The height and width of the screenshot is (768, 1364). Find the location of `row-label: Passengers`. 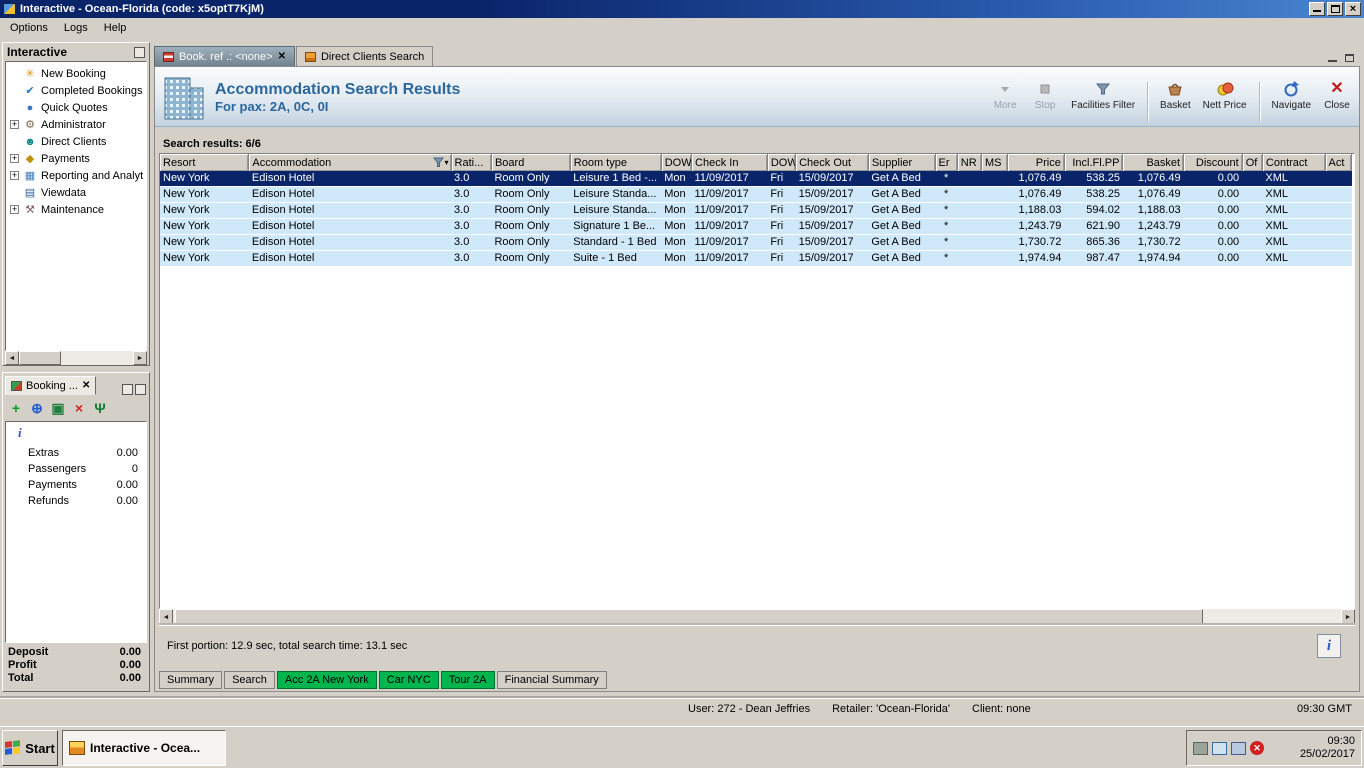

row-label: Passengers is located at coordinates (57, 469).